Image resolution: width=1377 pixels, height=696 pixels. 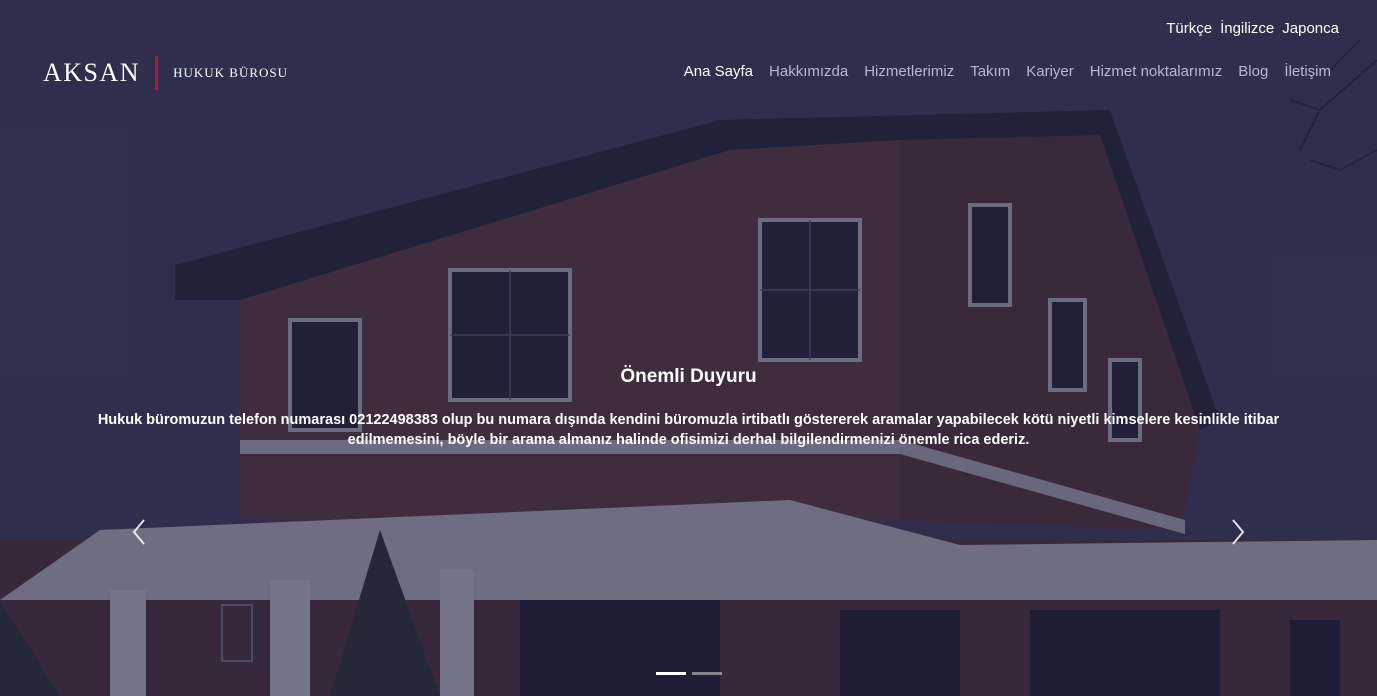 What do you see at coordinates (990, 71) in the screenshot?
I see `nav-item-team: Takım` at bounding box center [990, 71].